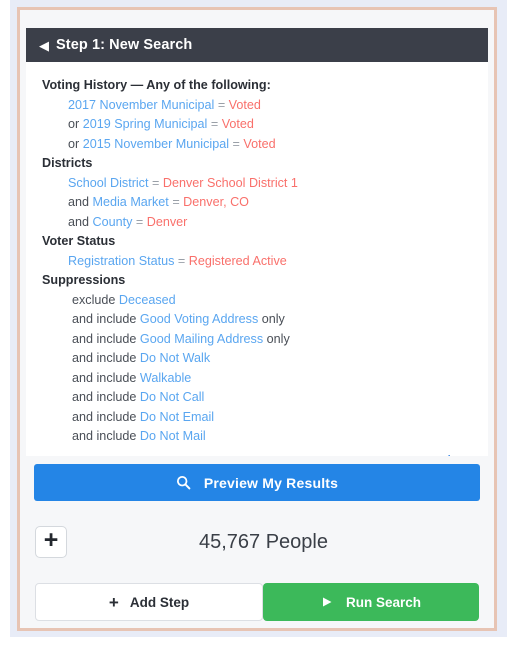 This screenshot has height=648, width=515. Describe the element at coordinates (124, 45) in the screenshot. I see `page-title: Step 1: New Search` at that location.